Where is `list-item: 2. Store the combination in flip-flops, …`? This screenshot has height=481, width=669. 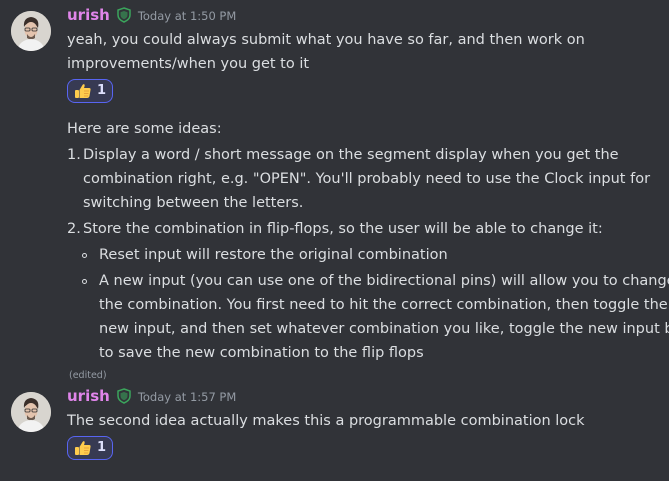
list-item: 2. Store the combination in flip-flops, … is located at coordinates (362, 229).